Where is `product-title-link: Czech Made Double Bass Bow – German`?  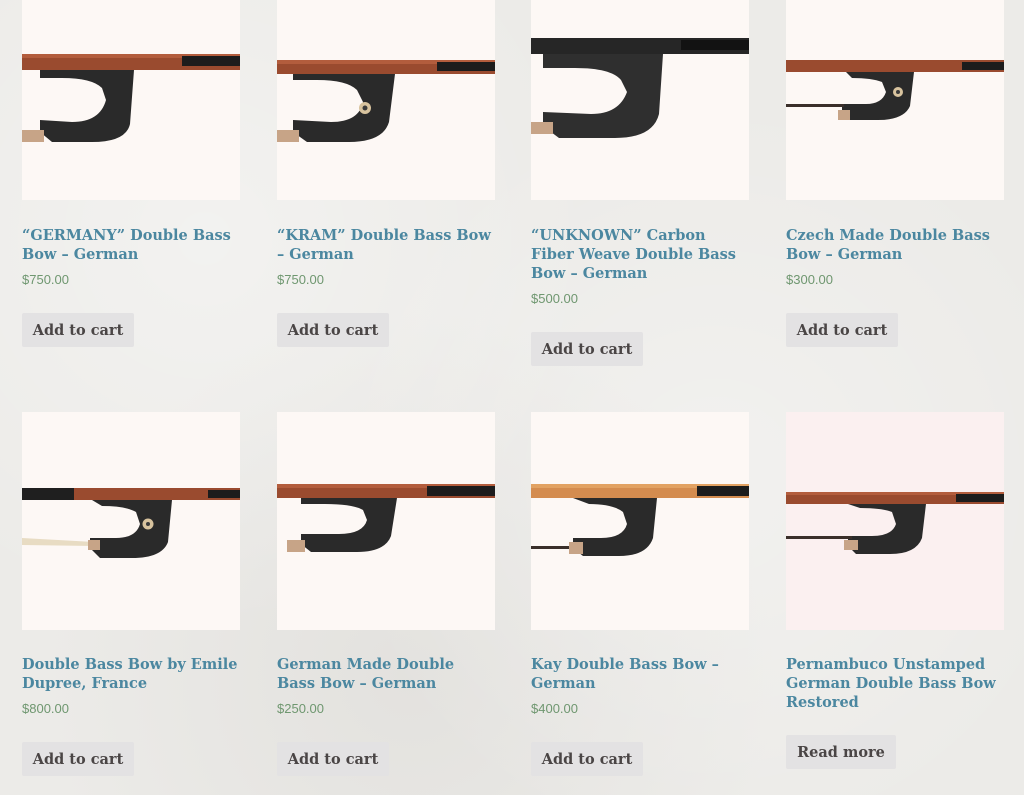 product-title-link: Czech Made Double Bass Bow – German is located at coordinates (895, 245).